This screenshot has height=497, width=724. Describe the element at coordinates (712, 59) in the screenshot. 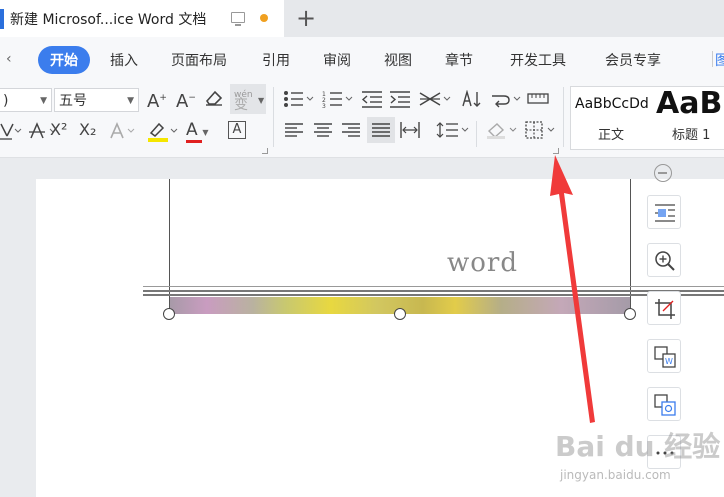

I see `menu-divider` at that location.